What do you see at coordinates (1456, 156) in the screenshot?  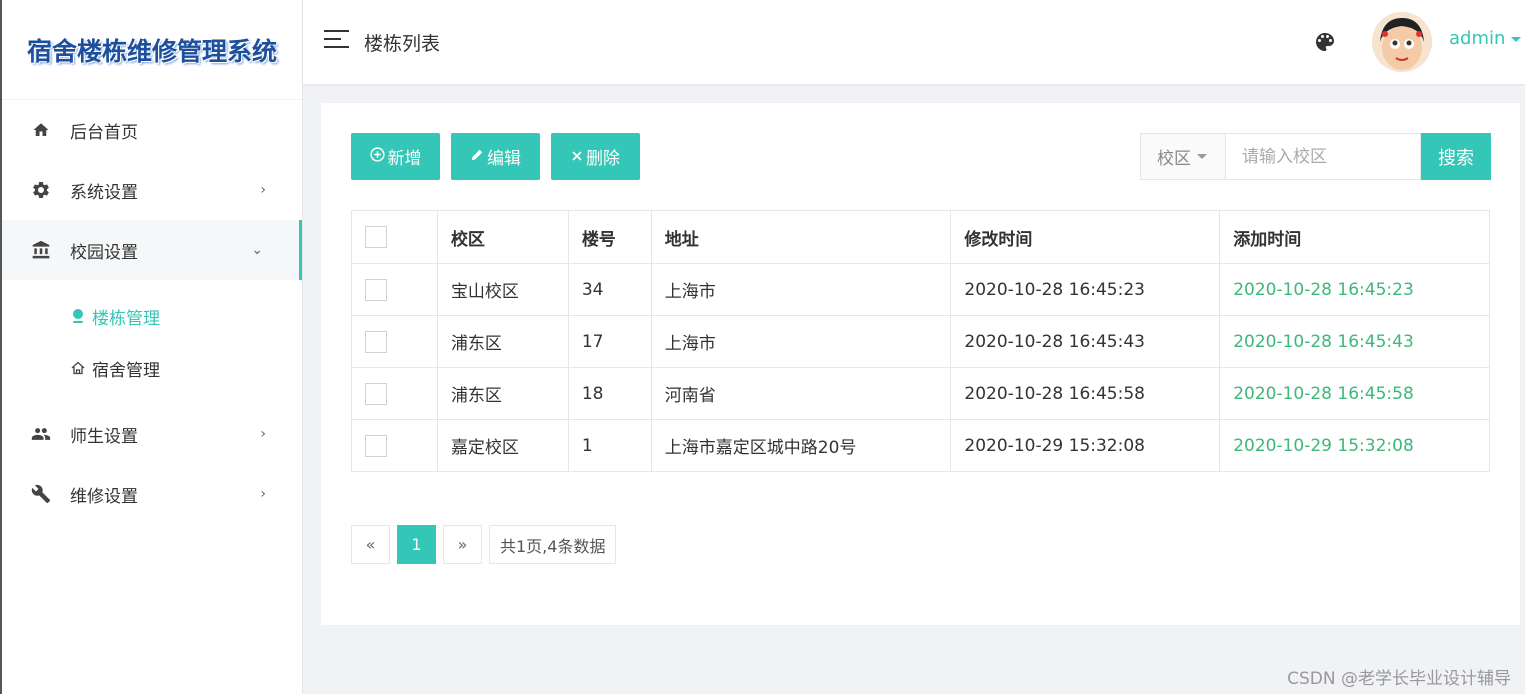 I see `search-button: 搜索` at bounding box center [1456, 156].